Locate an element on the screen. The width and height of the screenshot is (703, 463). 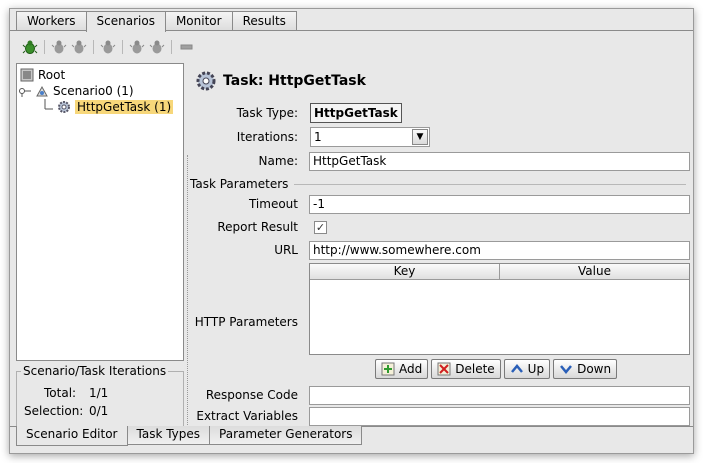
http-parameters-label: HTTP Parameters is located at coordinates (246, 322).